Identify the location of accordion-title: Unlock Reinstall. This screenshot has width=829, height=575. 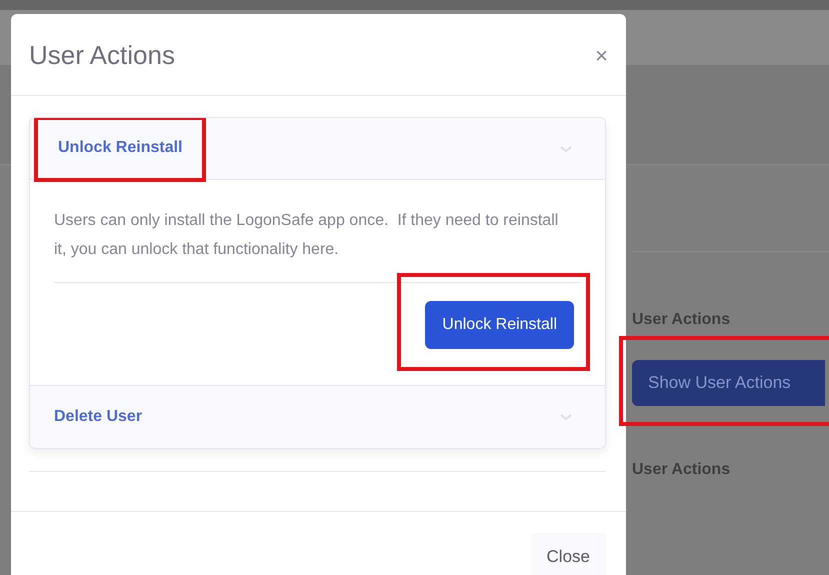
(120, 147).